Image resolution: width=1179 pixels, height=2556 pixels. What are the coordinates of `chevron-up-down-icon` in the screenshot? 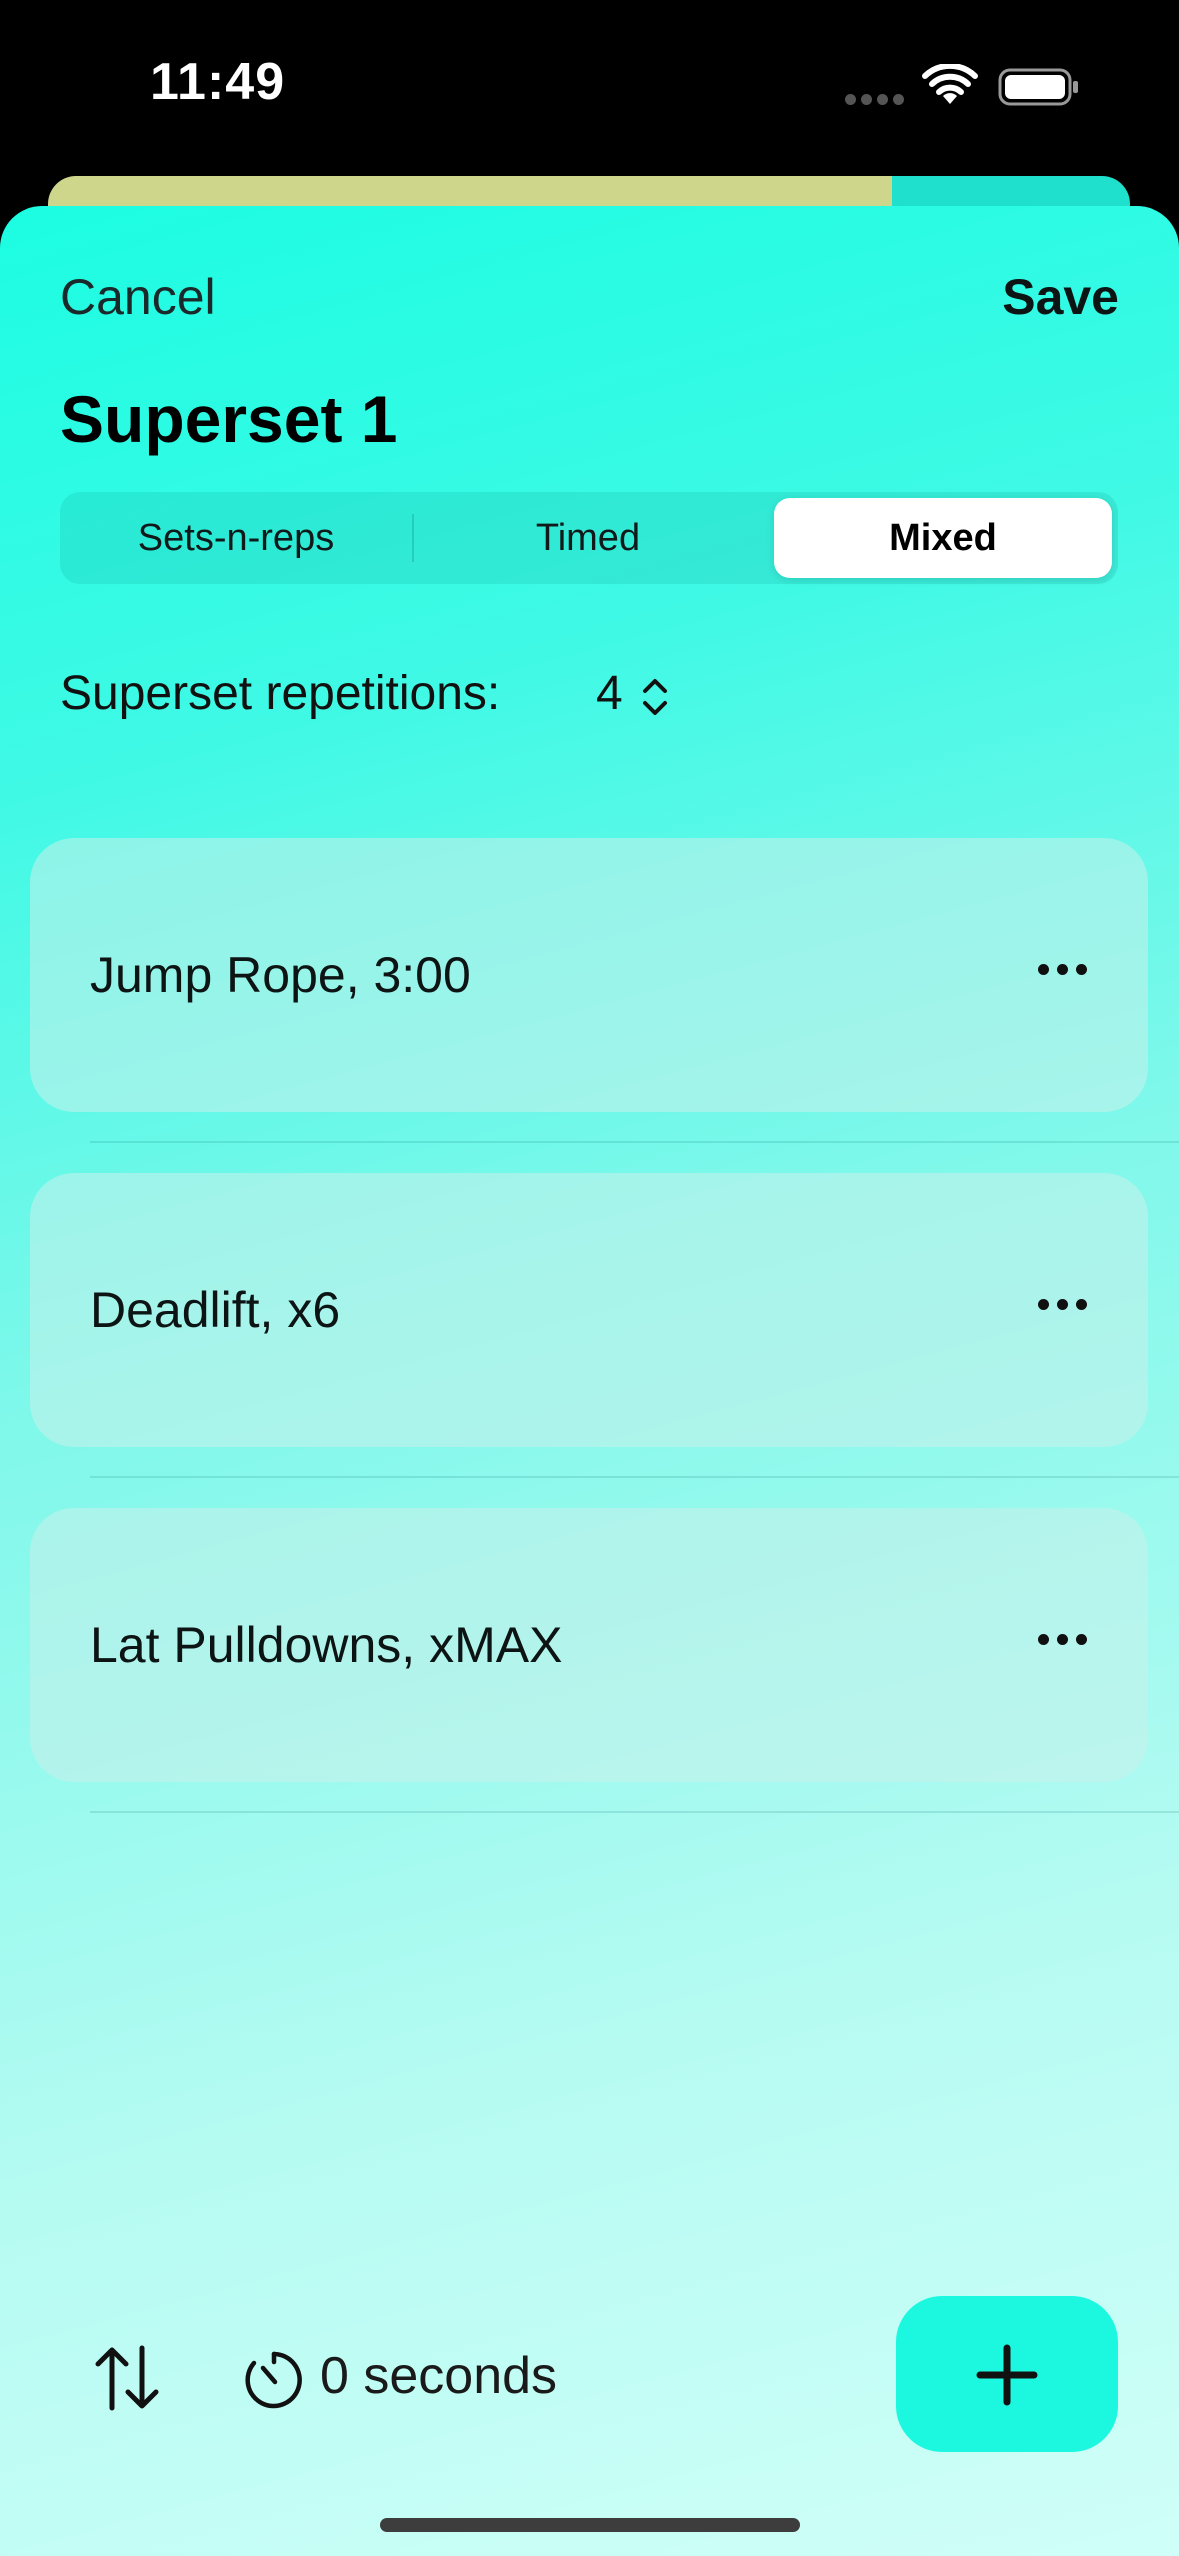 It's located at (655, 697).